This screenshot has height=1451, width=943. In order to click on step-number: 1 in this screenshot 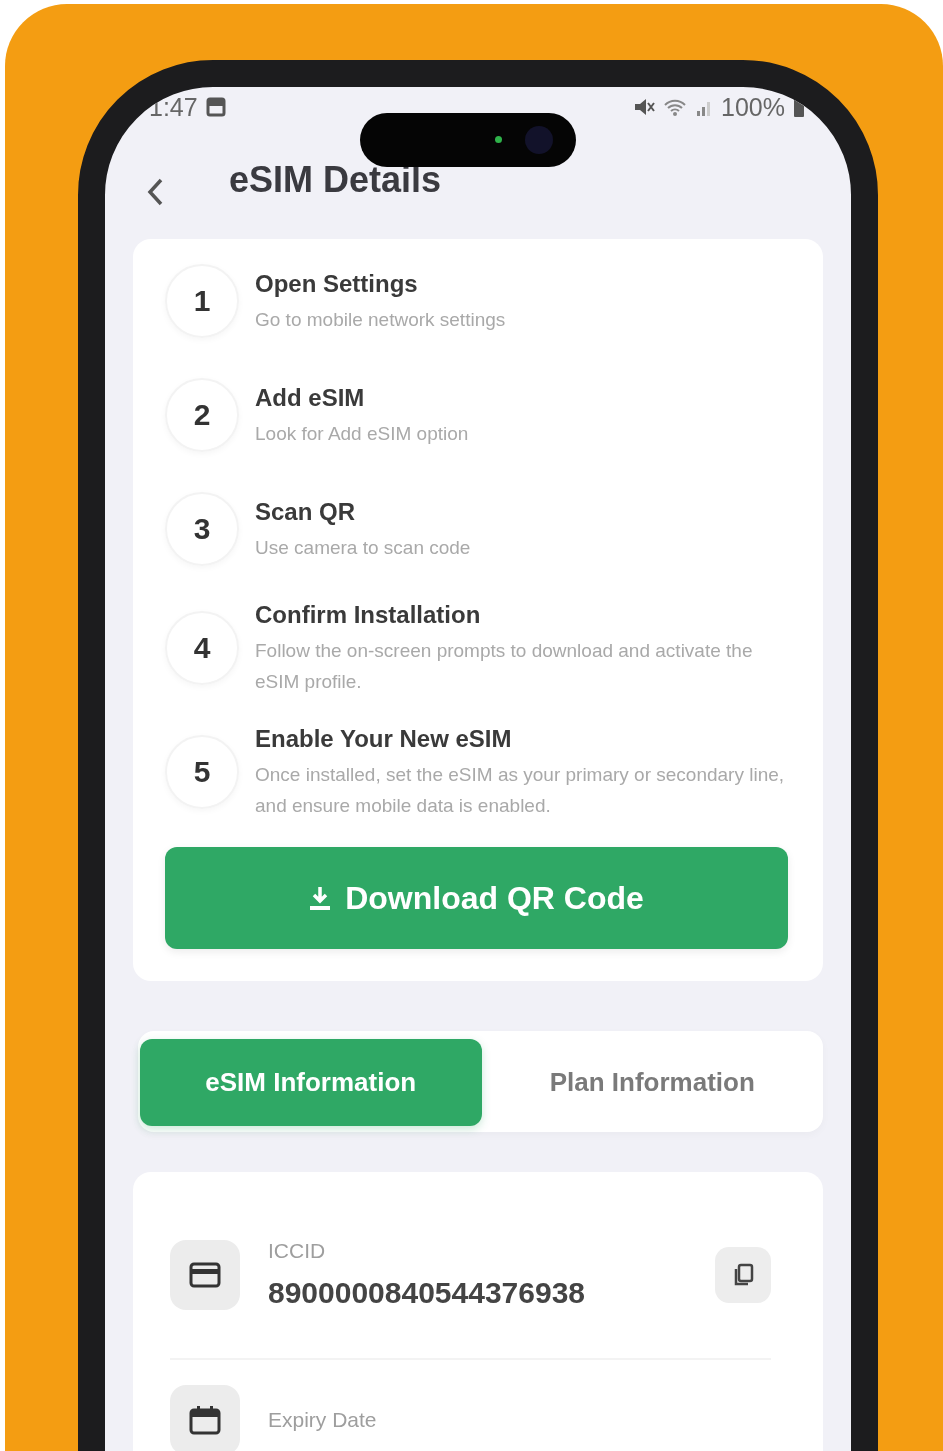, I will do `click(202, 301)`.